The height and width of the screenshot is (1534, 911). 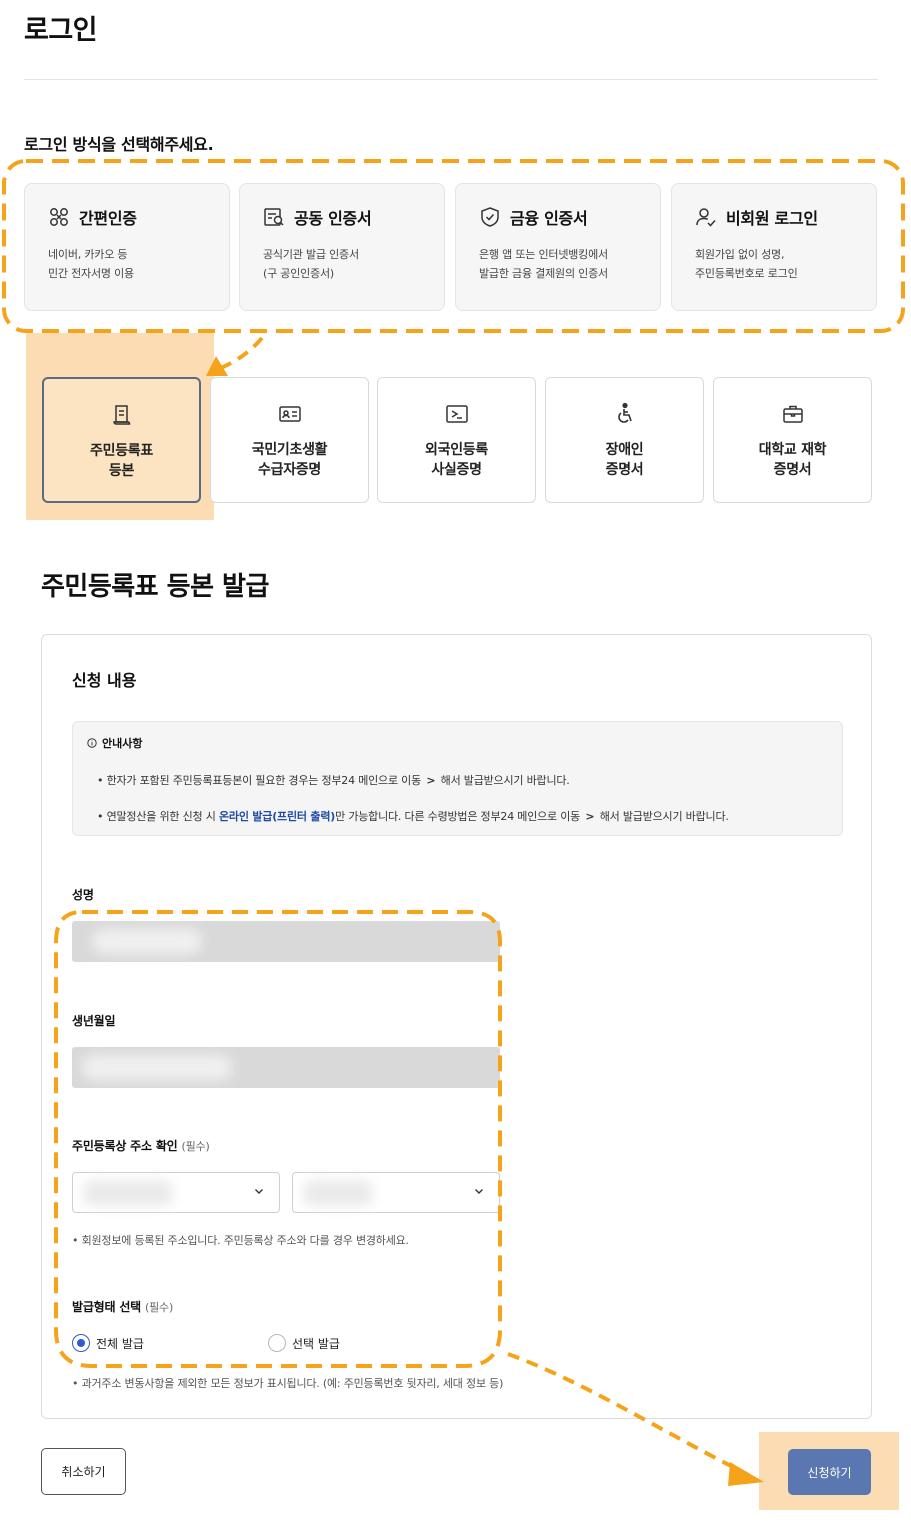 What do you see at coordinates (83, 895) in the screenshot?
I see `name-label: 성명` at bounding box center [83, 895].